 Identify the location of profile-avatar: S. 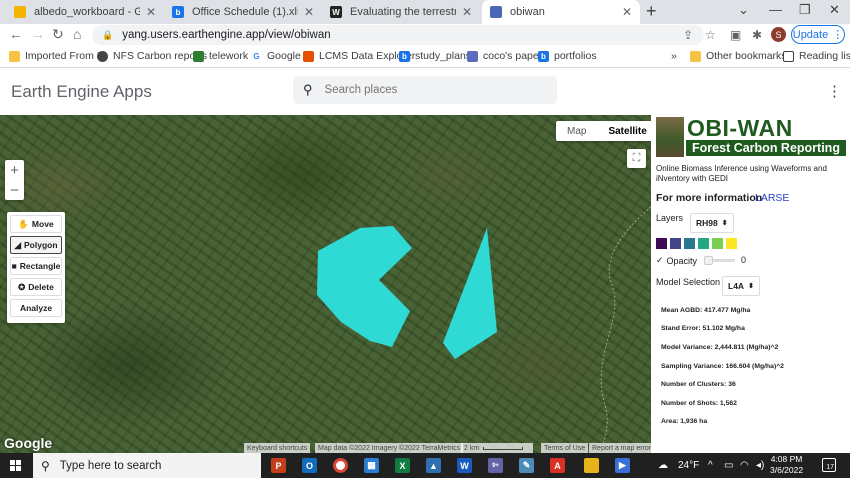
(778, 34).